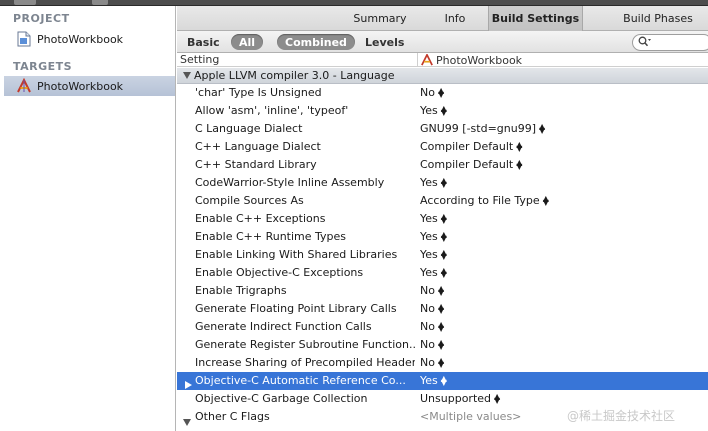 Image resolution: width=708 pixels, height=431 pixels. I want to click on project-item: PhotoWorkbook, so click(89, 39).